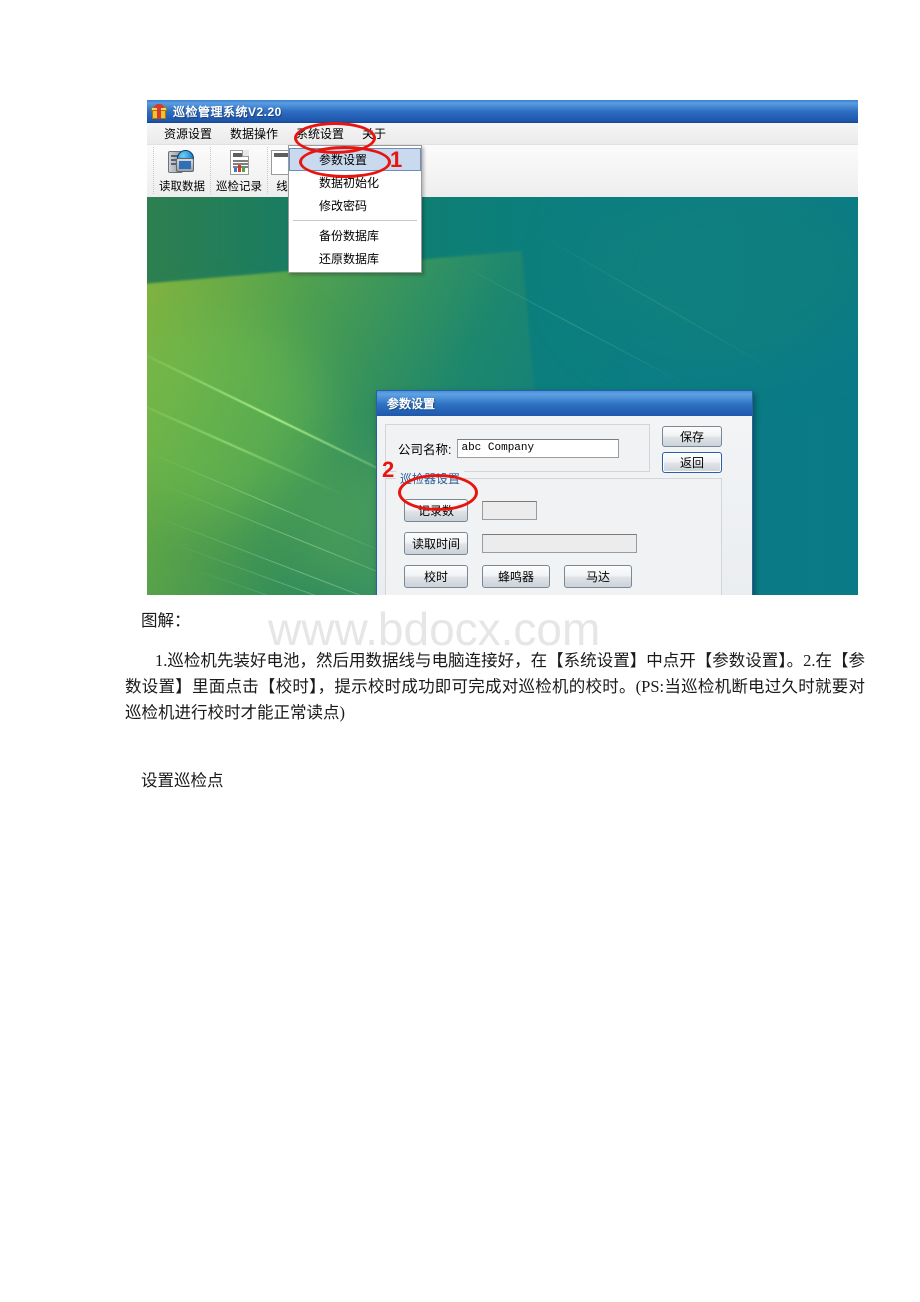 This screenshot has height=1302, width=920. I want to click on menu-bar: 资源设置 数据操作 系统设置 关于, so click(502, 134).